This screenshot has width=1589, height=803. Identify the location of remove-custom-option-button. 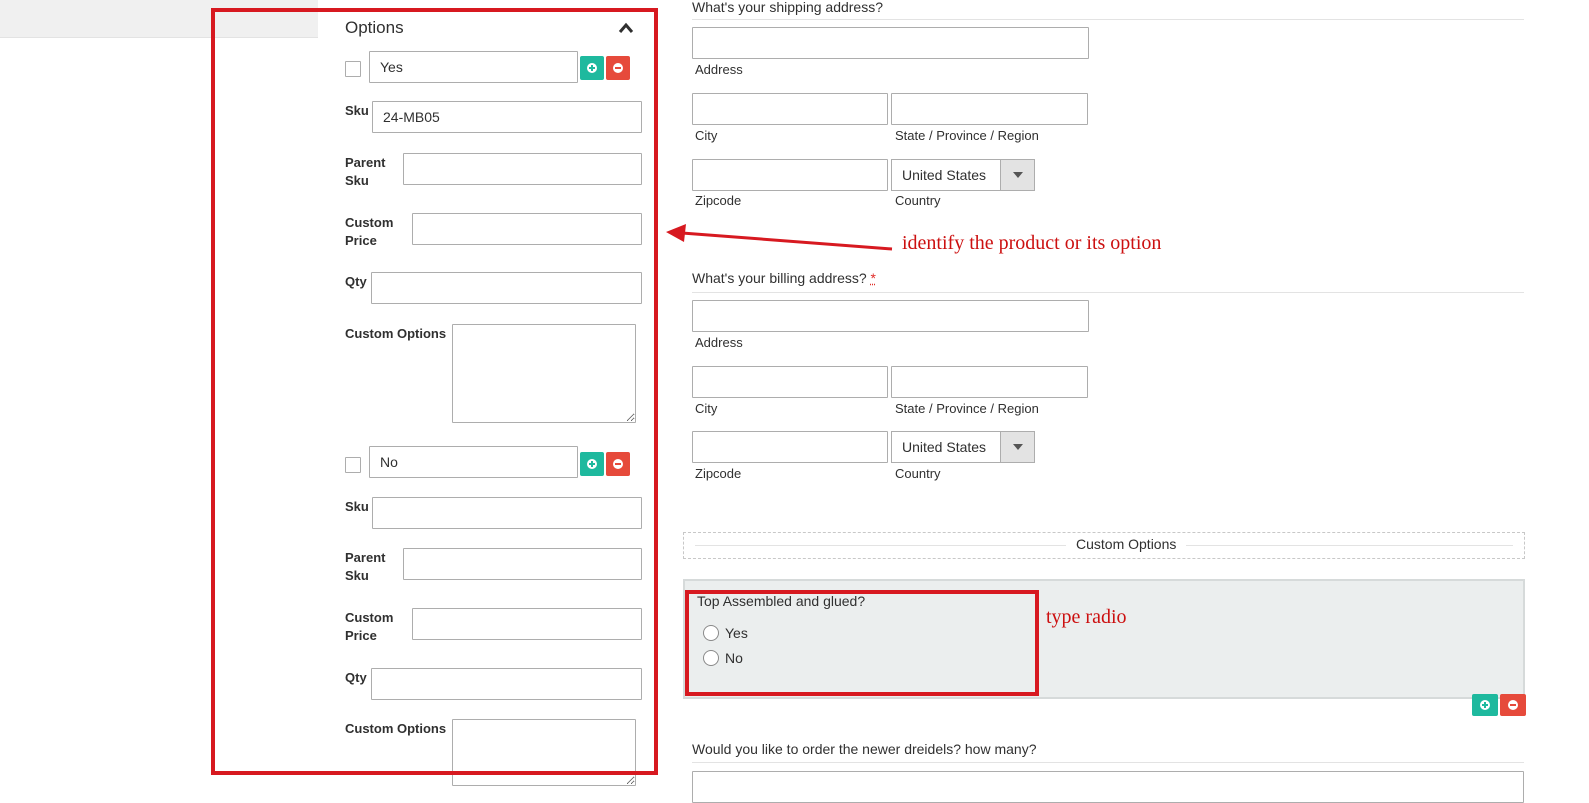
(1513, 705).